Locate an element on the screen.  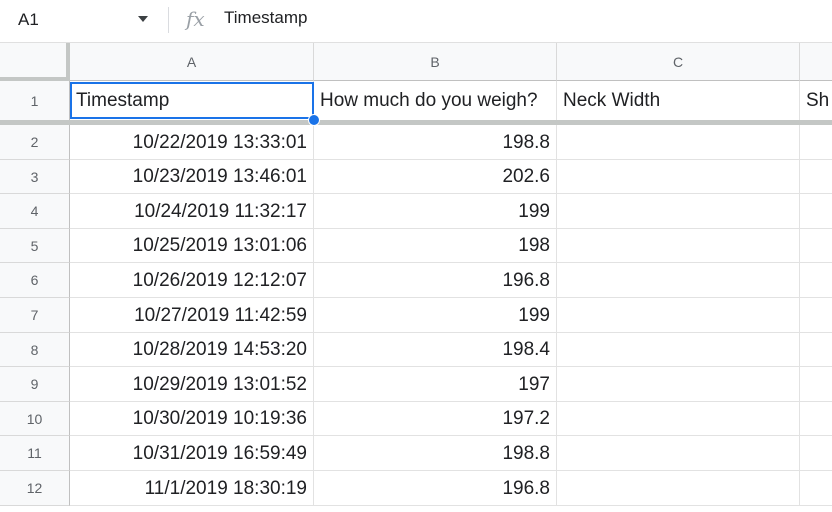
row-header: 12 is located at coordinates (35, 488).